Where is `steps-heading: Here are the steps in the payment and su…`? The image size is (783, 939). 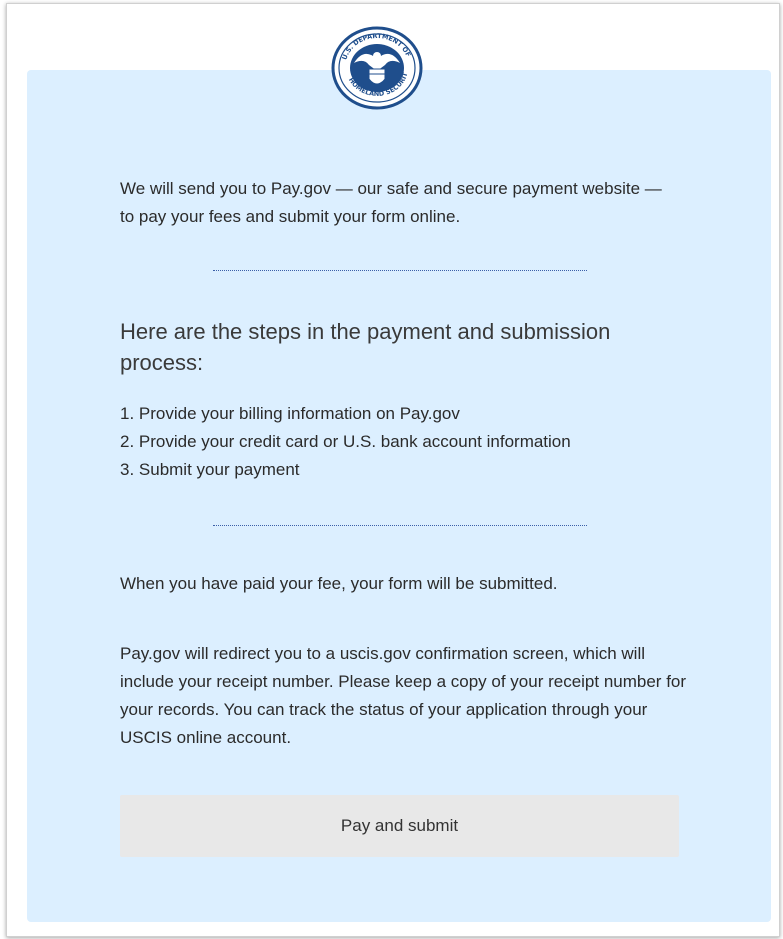
steps-heading: Here are the steps in the payment and su… is located at coordinates (365, 347).